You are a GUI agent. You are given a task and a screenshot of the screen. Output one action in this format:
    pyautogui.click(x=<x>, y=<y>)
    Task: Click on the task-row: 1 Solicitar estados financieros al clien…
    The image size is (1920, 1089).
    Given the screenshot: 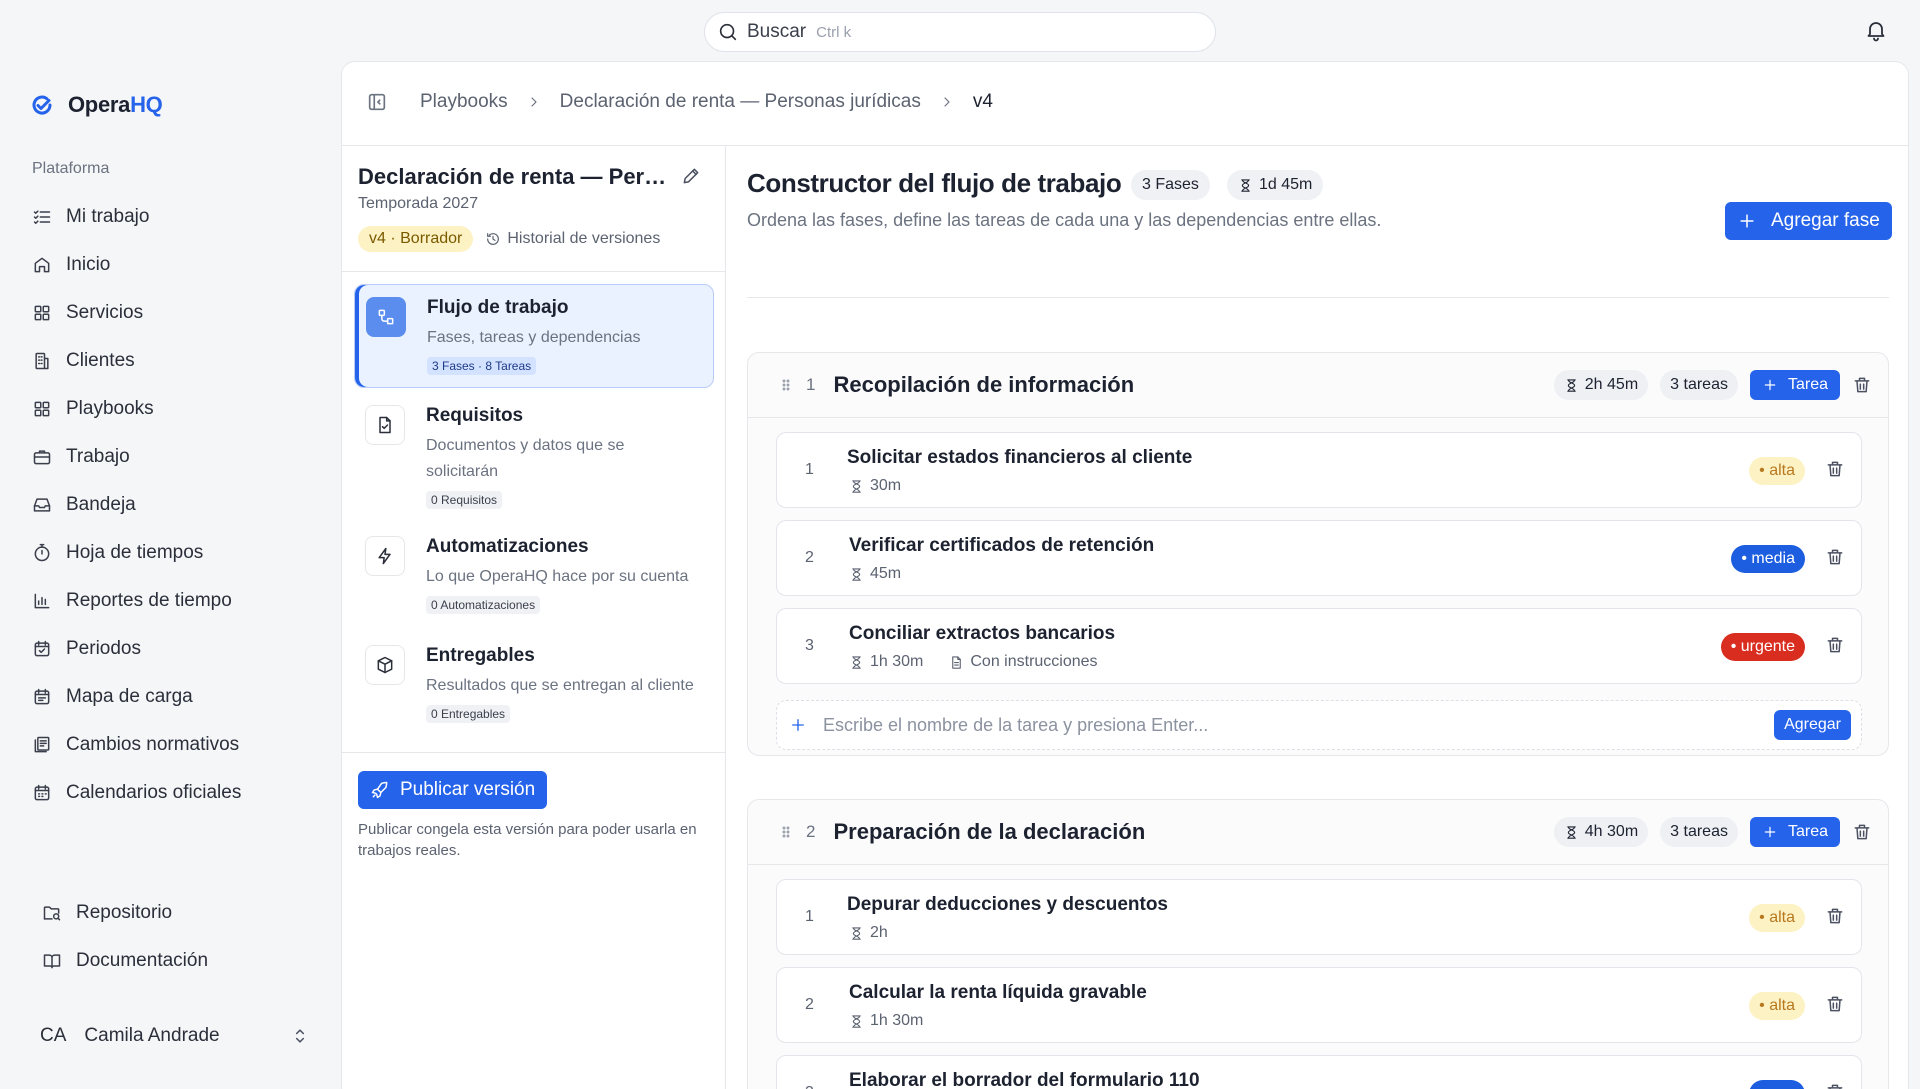 What is the action you would take?
    pyautogui.click(x=1319, y=470)
    